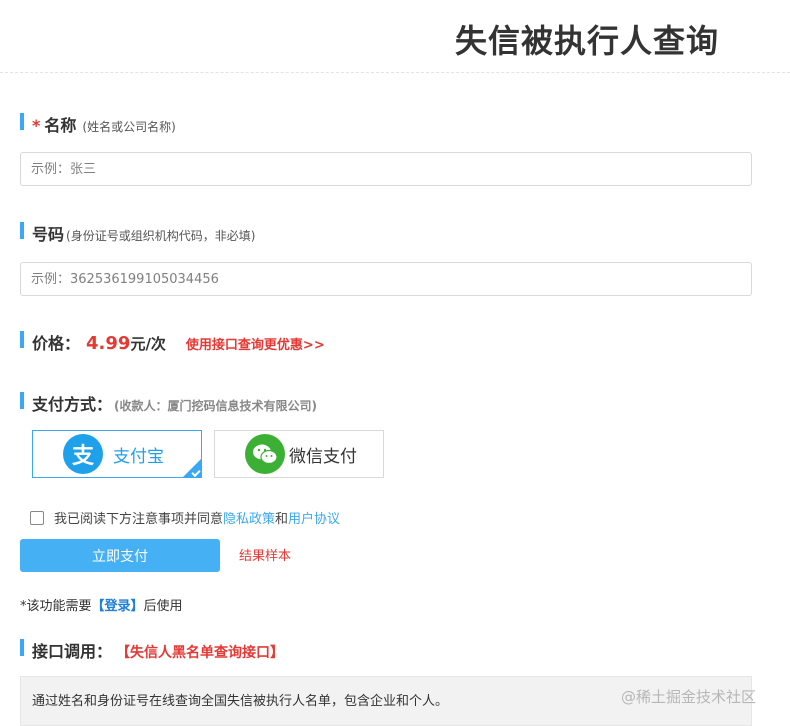 This screenshot has height=726, width=790. What do you see at coordinates (323, 456) in the screenshot?
I see `wechat-label: 微信支付` at bounding box center [323, 456].